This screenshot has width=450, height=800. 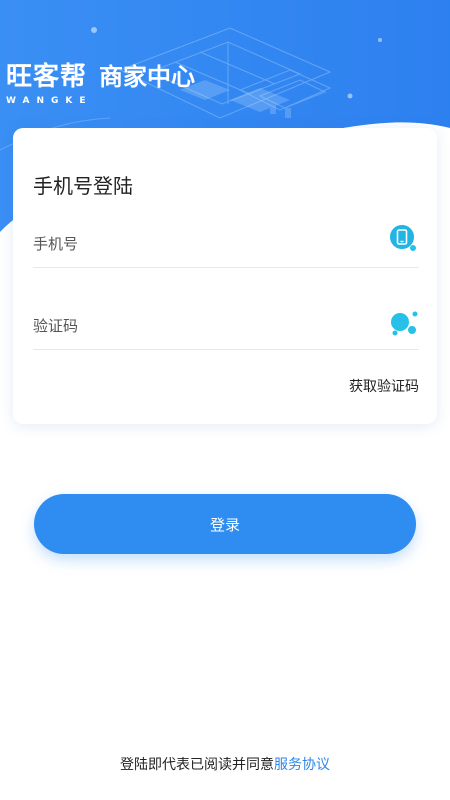 I want to click on brand-logo: 旺客帮 商家中心, so click(x=100, y=77).